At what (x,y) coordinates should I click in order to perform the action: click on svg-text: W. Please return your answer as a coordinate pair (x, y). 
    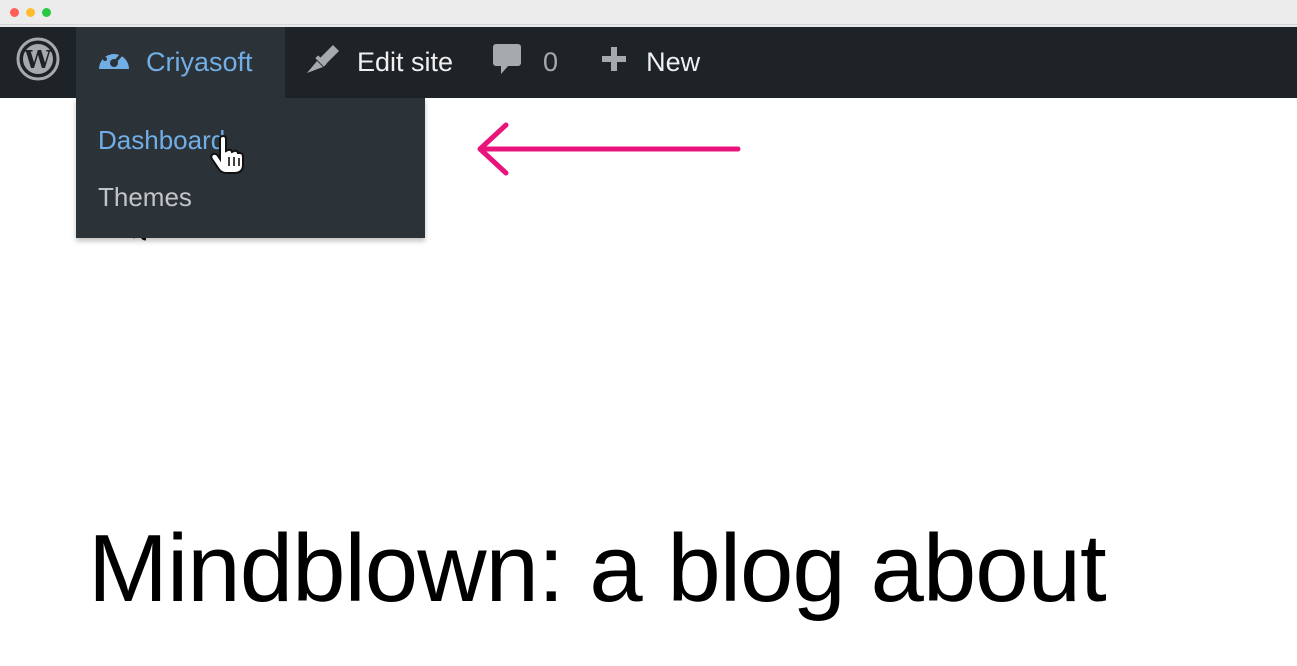
    Looking at the image, I should click on (38, 59).